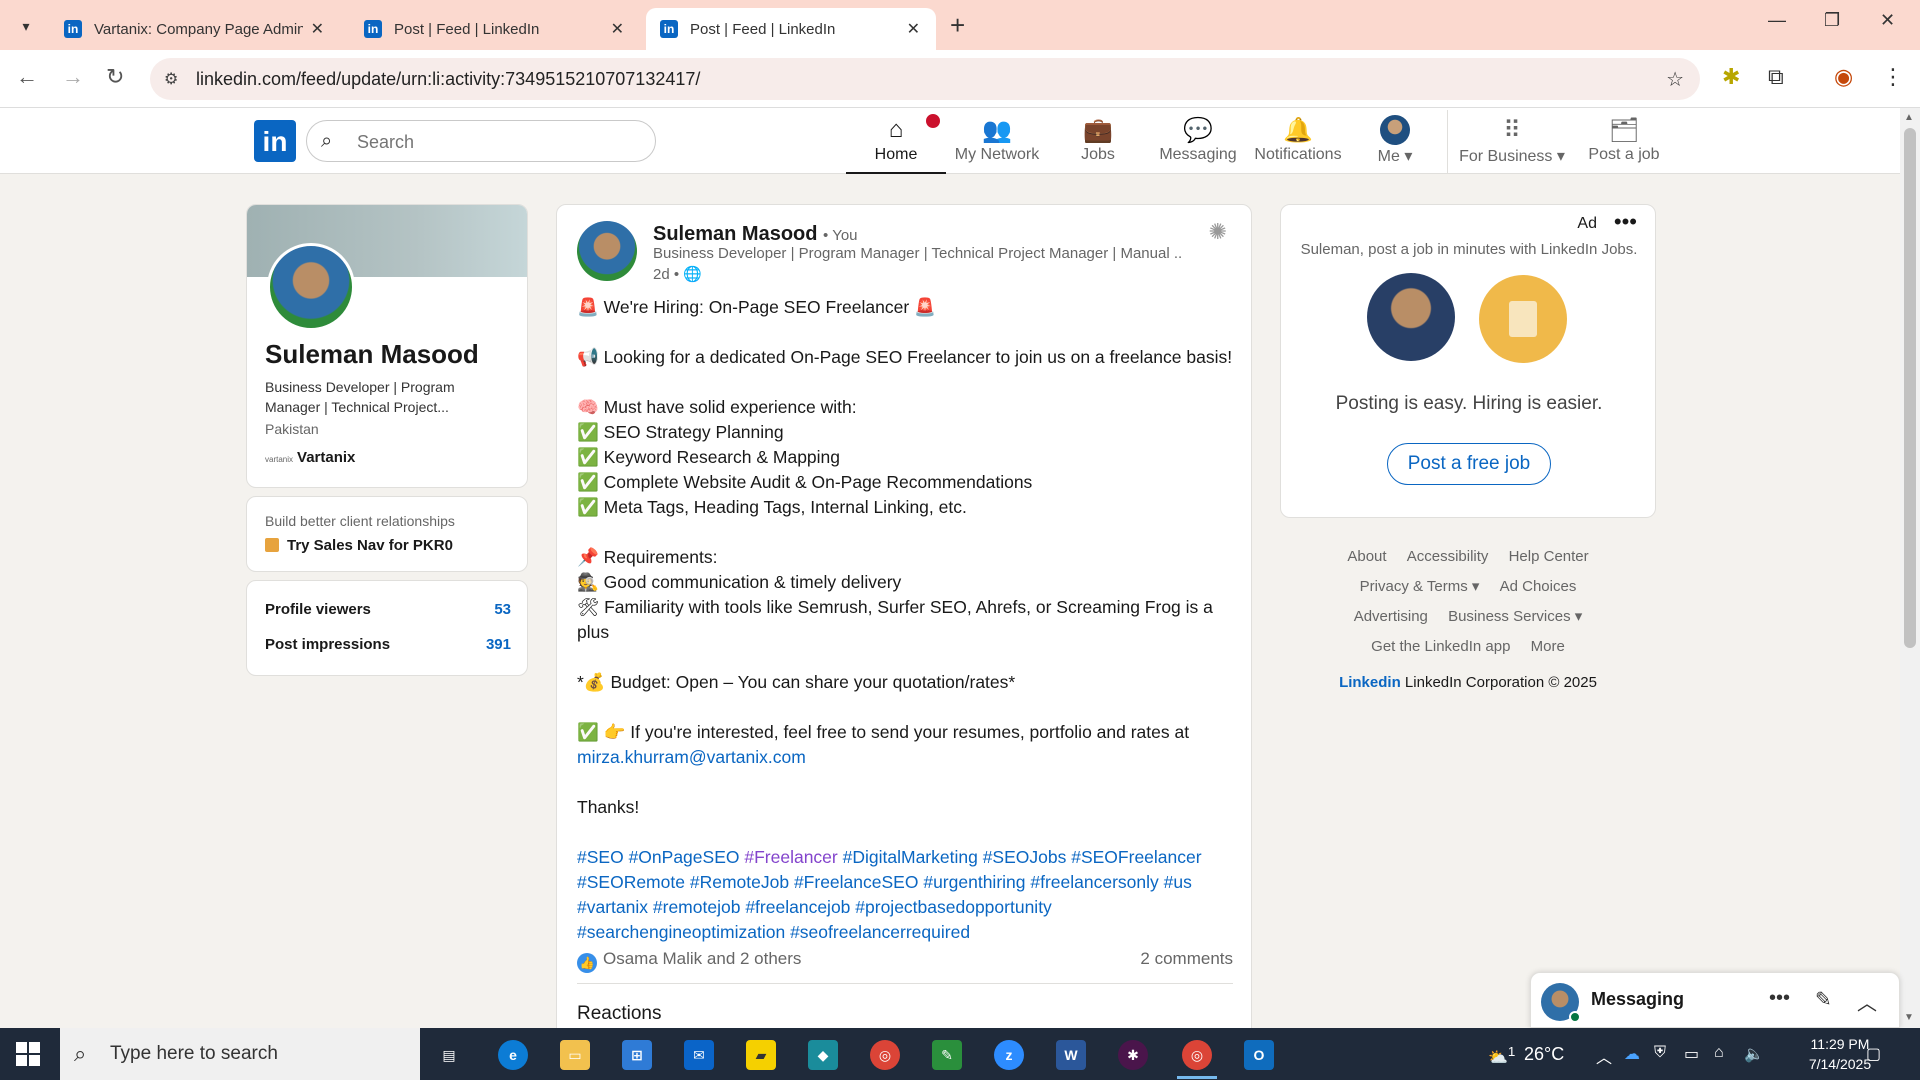  Describe the element at coordinates (1440, 646) in the screenshot. I see `footer-link: Get the LinkedIn app` at that location.